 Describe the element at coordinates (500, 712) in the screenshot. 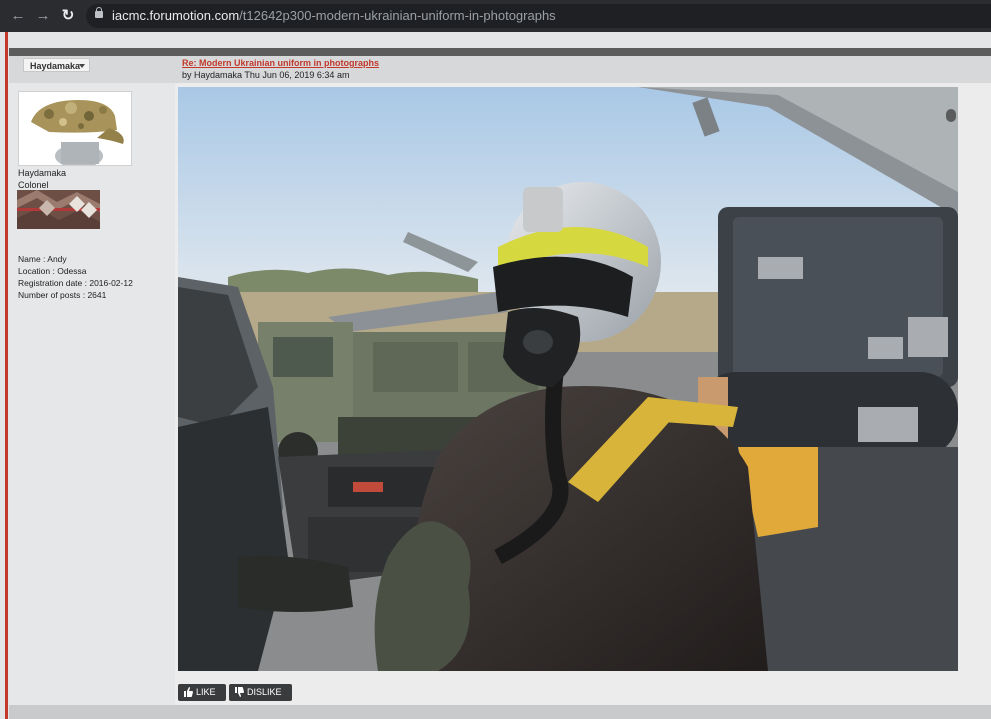

I see `post-footer` at that location.